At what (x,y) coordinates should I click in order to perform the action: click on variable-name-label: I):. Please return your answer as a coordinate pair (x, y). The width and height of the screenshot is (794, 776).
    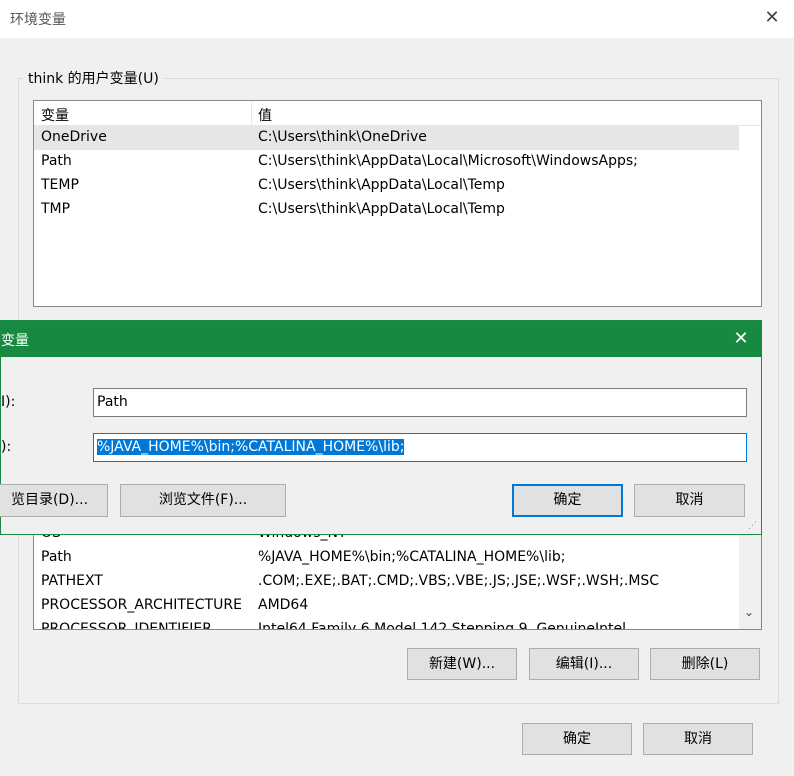
    Looking at the image, I should click on (8, 402).